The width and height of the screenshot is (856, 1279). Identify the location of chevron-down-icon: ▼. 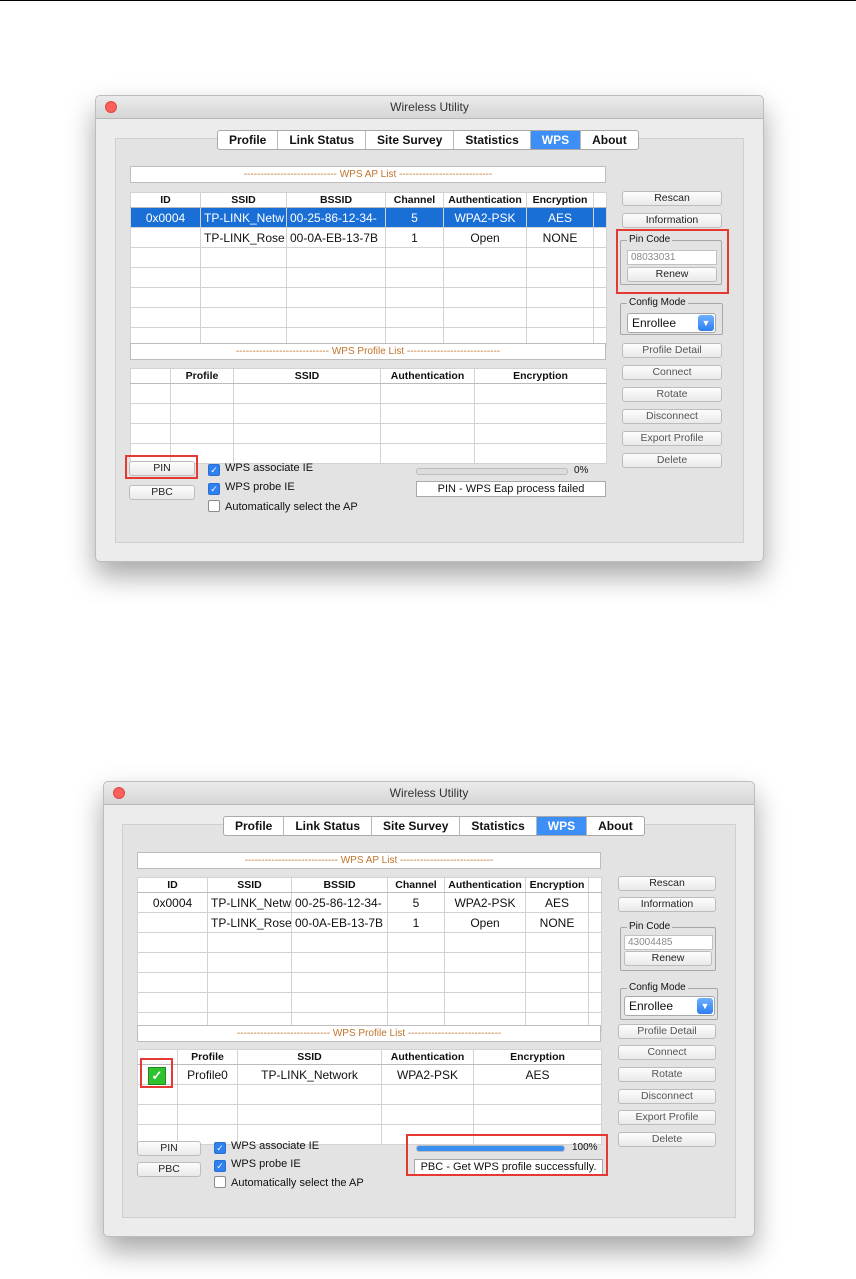
(705, 1006).